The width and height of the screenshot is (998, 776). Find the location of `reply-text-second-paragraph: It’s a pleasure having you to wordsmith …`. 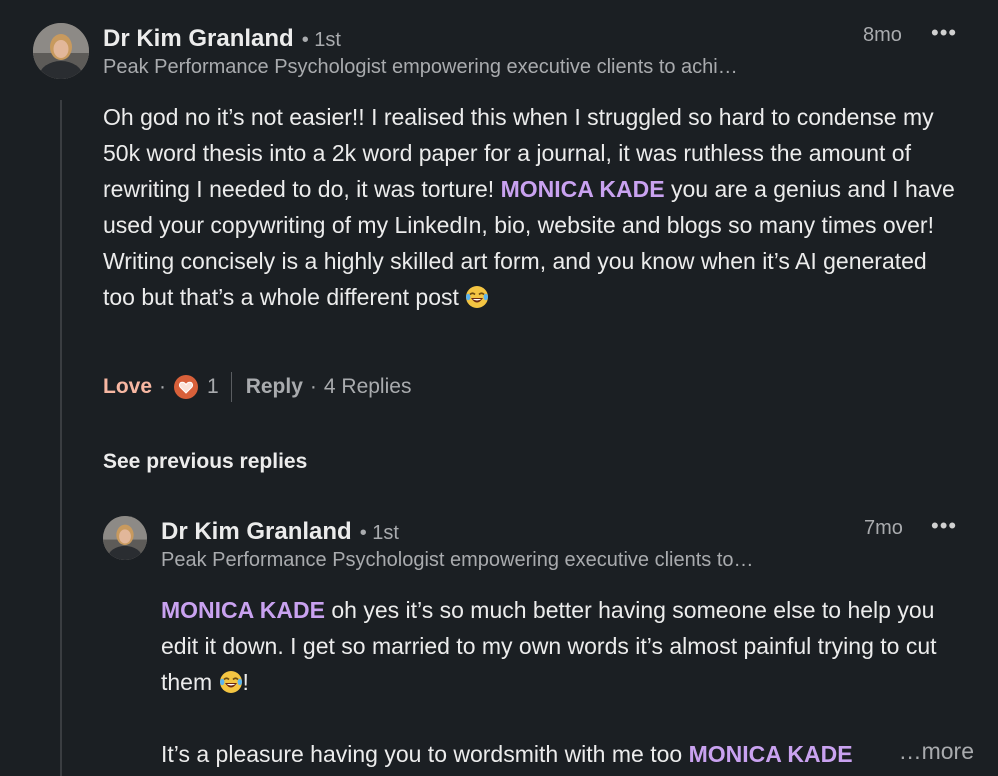

reply-text-second-paragraph: It’s a pleasure having you to wordsmith … is located at coordinates (561, 754).